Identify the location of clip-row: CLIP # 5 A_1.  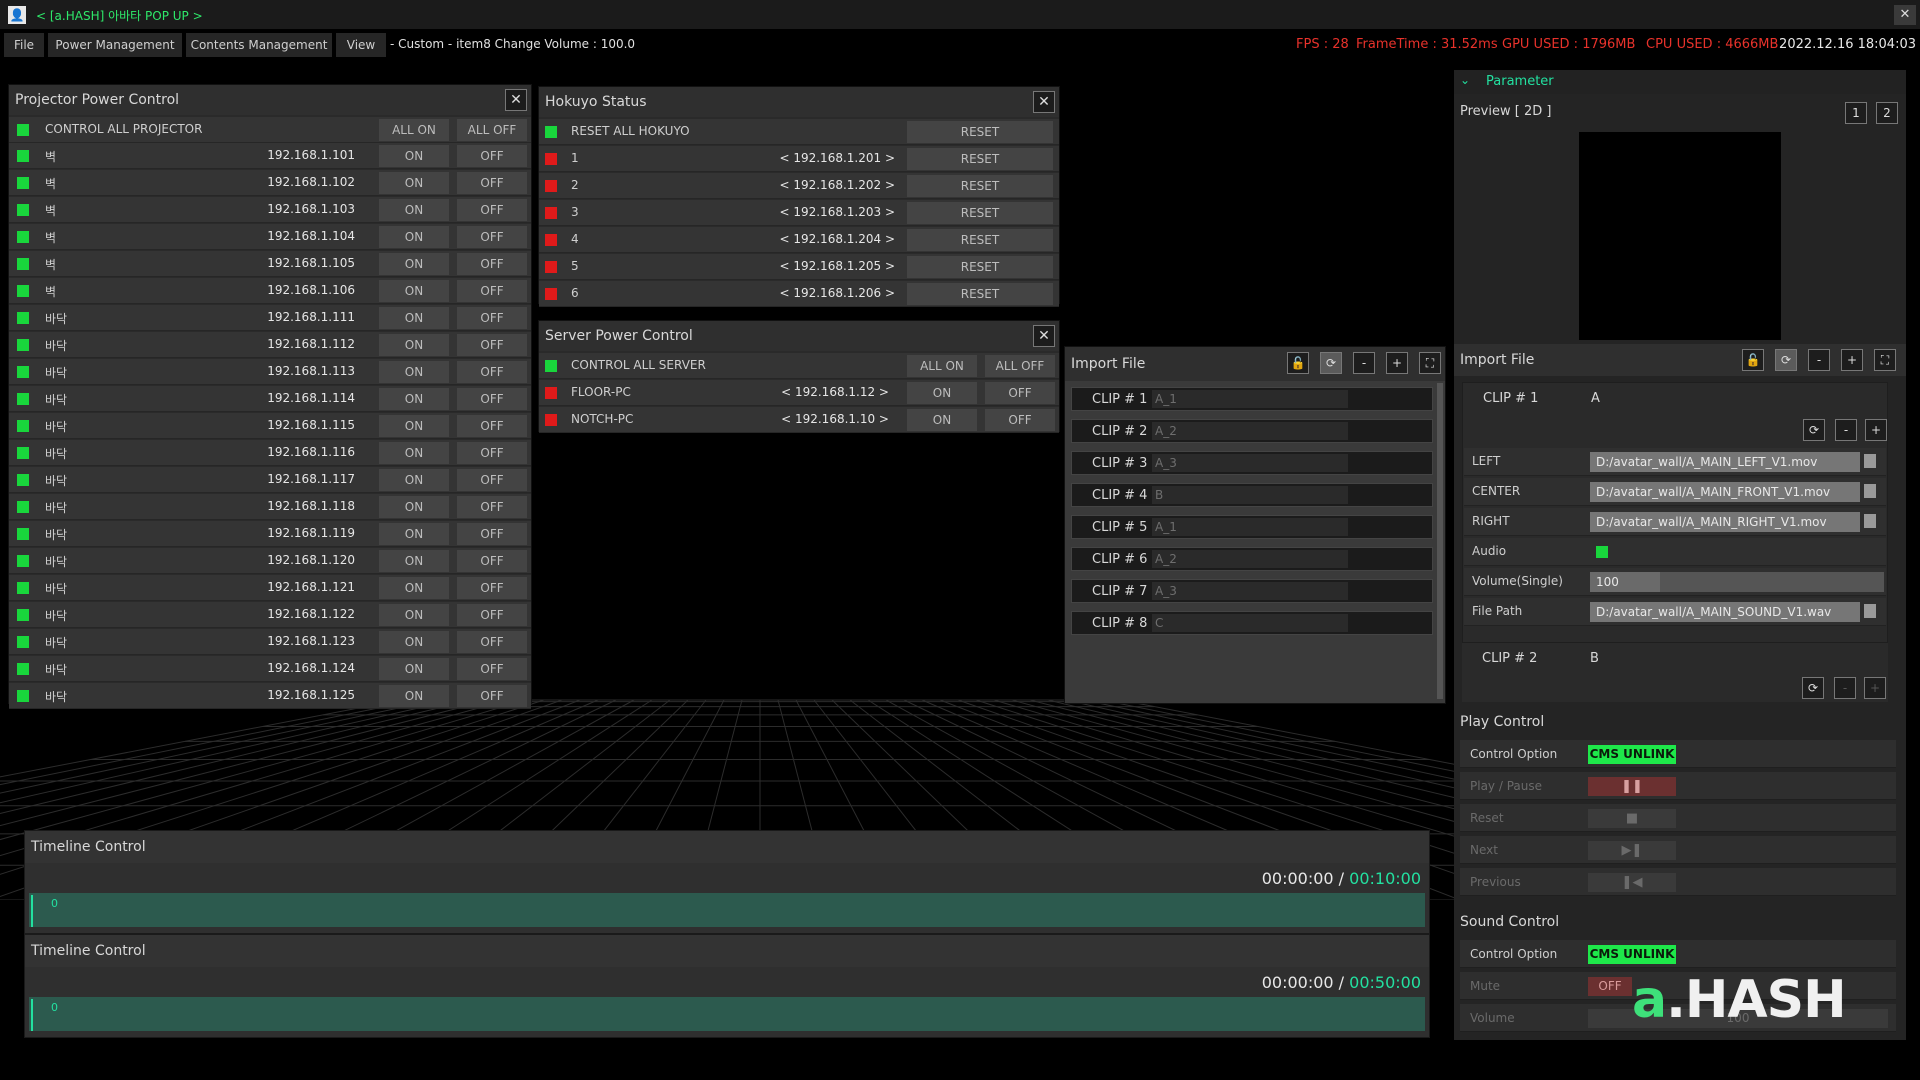
(1252, 527).